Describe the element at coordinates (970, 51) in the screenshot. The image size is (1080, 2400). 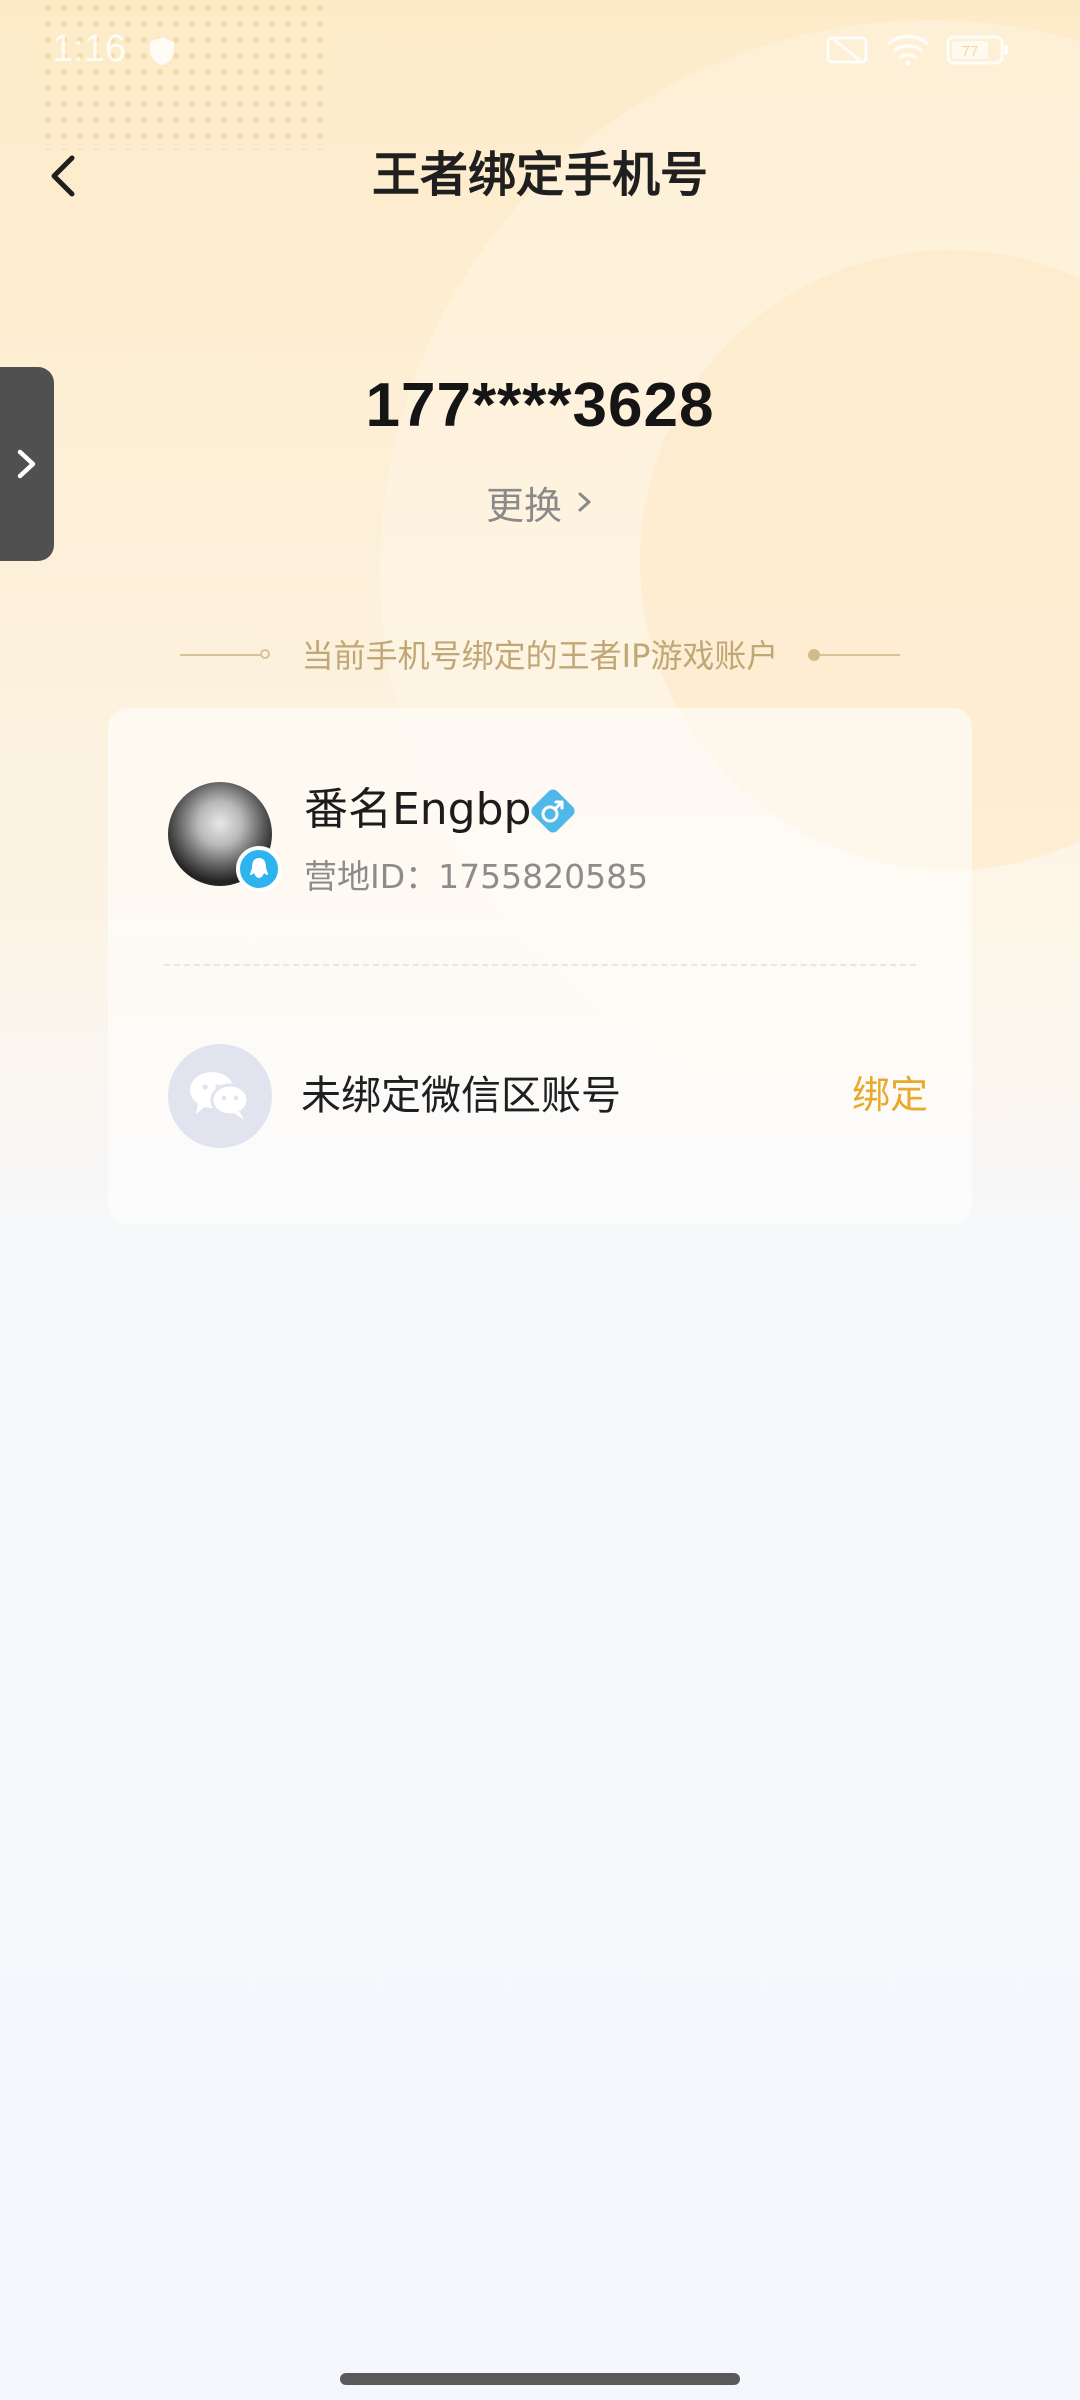
I see `svg-text: 77` at that location.